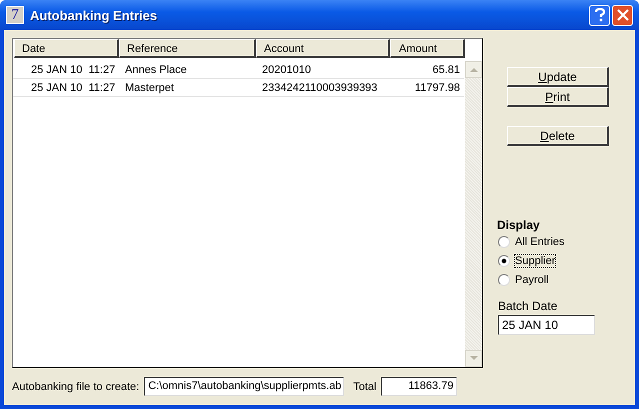 Image resolution: width=639 pixels, height=409 pixels. What do you see at coordinates (535, 260) in the screenshot?
I see `radio-label: Supplier` at bounding box center [535, 260].